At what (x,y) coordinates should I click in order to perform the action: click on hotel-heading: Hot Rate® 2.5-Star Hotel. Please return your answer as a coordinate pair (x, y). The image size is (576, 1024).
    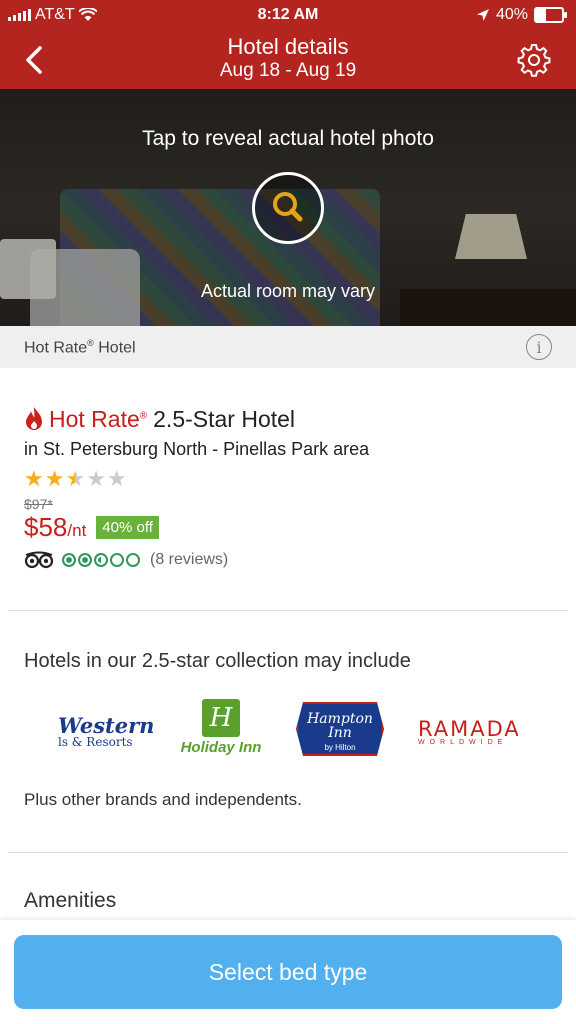
    Looking at the image, I should click on (289, 419).